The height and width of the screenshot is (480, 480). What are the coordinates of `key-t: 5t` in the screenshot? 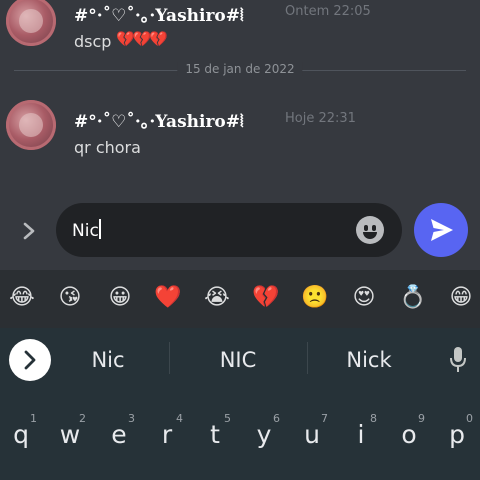 It's located at (215, 430).